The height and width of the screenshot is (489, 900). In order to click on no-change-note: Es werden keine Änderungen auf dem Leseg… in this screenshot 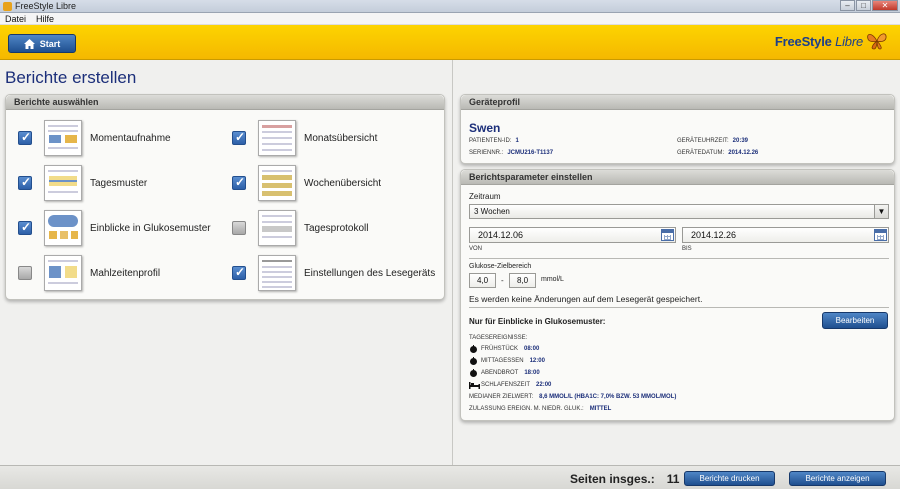, I will do `click(586, 299)`.